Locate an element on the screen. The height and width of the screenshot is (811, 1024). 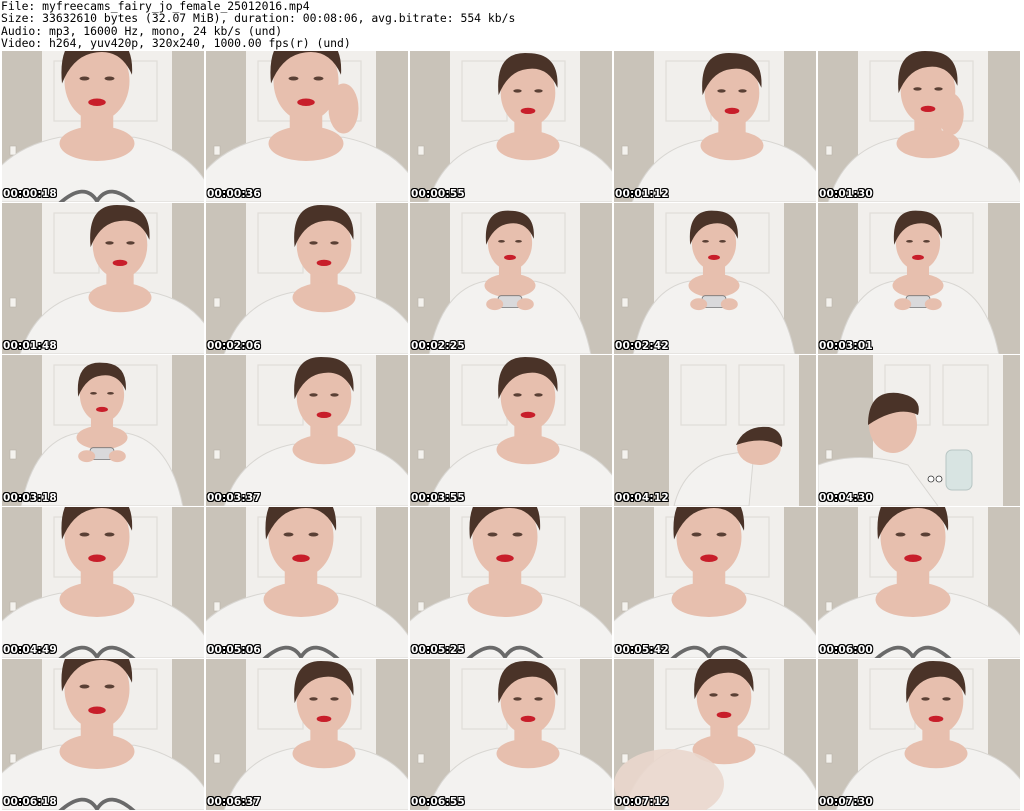
thumbnail-frame: 00:00:36 is located at coordinates (307, 126).